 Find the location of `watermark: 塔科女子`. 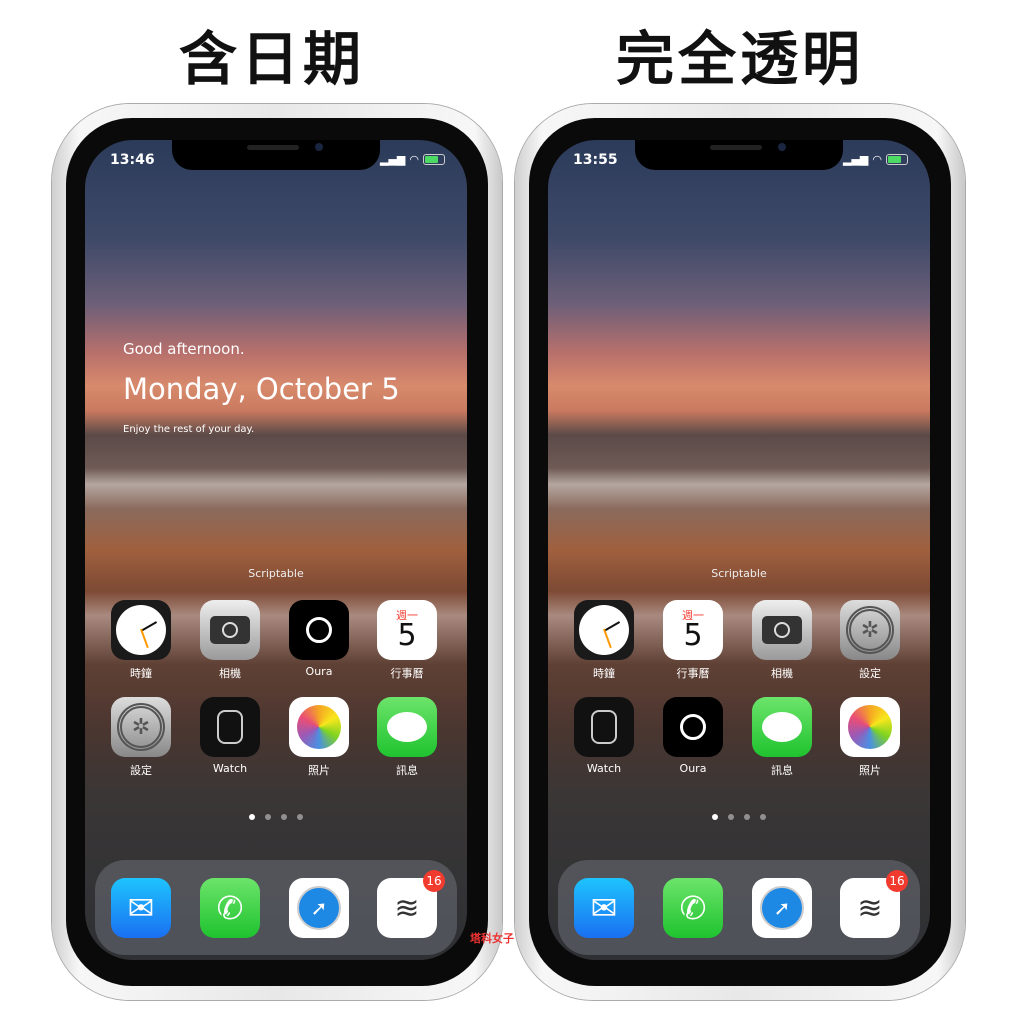

watermark: 塔科女子 is located at coordinates (492, 938).